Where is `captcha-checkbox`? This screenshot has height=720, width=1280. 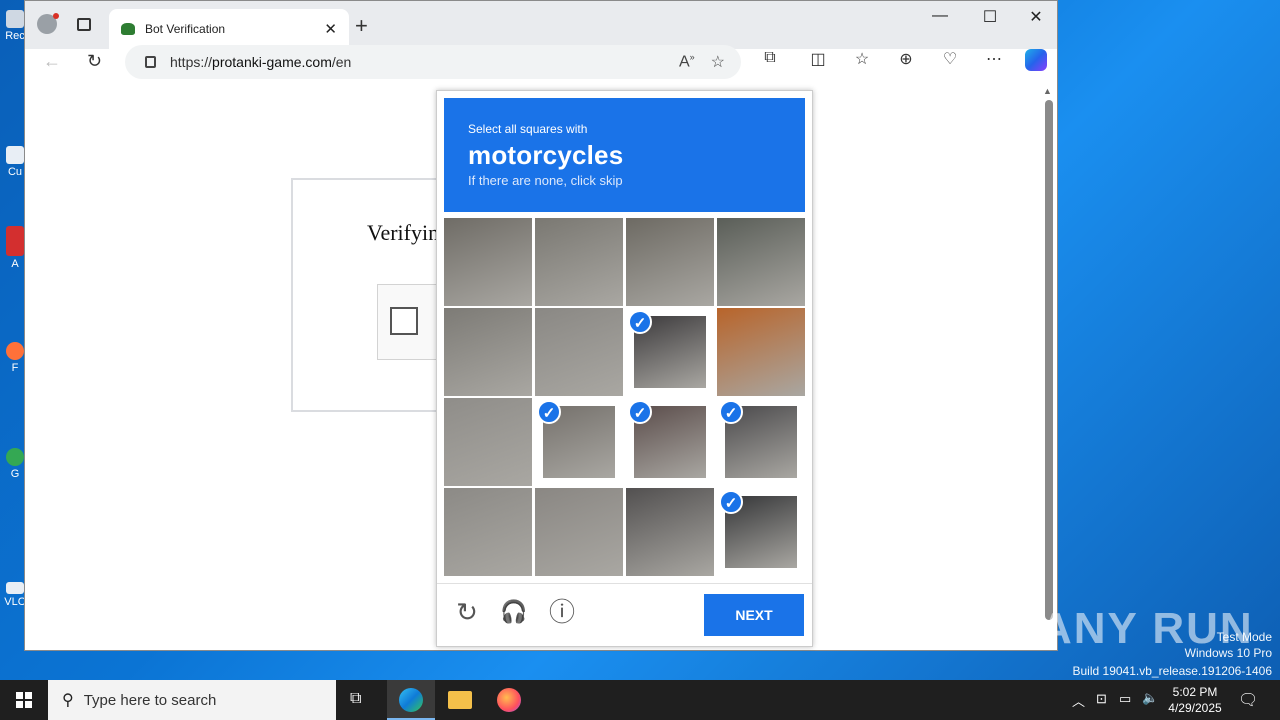
captcha-checkbox is located at coordinates (404, 321).